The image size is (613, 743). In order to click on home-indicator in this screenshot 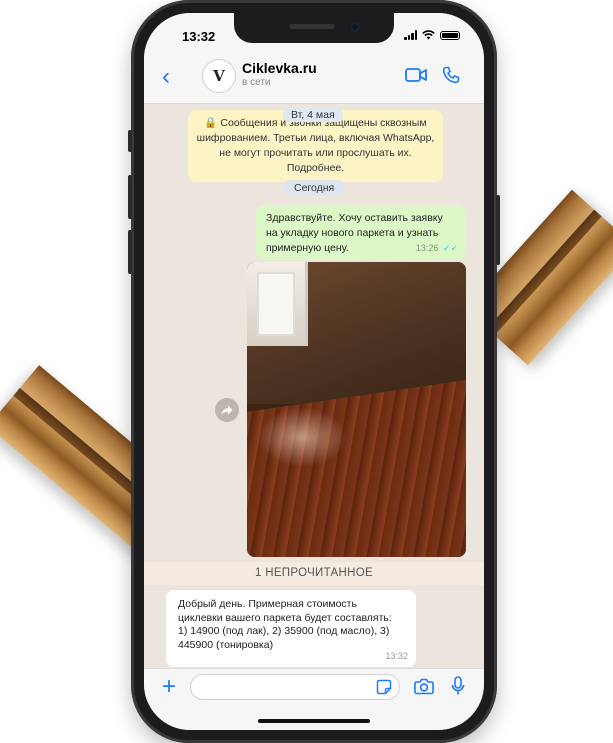, I will do `click(314, 721)`.